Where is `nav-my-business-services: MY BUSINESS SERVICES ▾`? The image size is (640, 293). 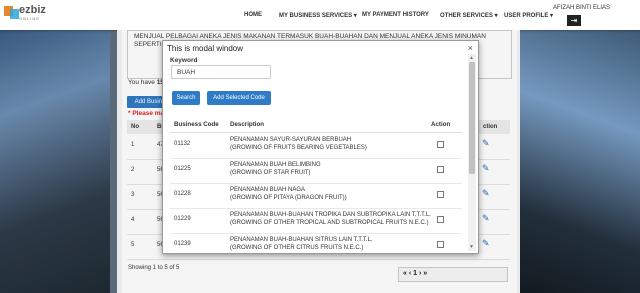 nav-my-business-services: MY BUSINESS SERVICES ▾ is located at coordinates (318, 15).